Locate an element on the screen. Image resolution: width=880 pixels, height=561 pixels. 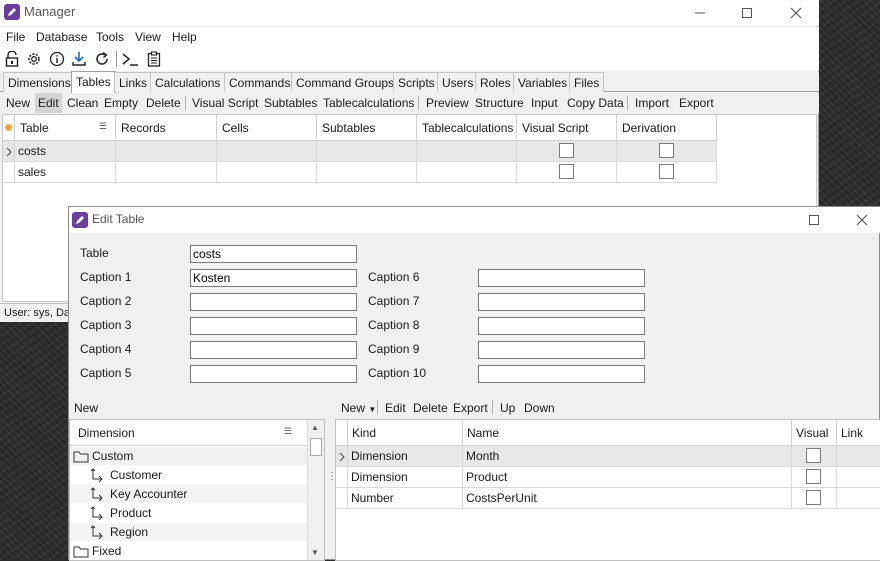
column-header-tablecalculations: Tablecalculations is located at coordinates (467, 128).